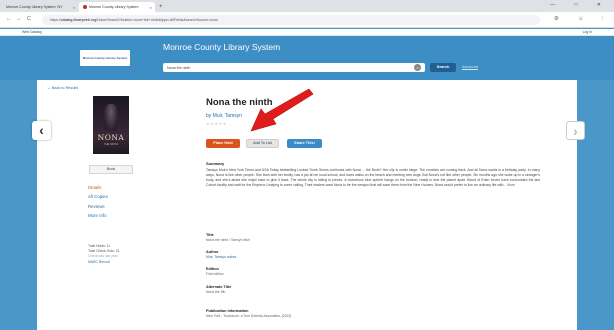 The width and height of the screenshot is (614, 330). I want to click on field-edition: Edition First edition, so click(215, 271).